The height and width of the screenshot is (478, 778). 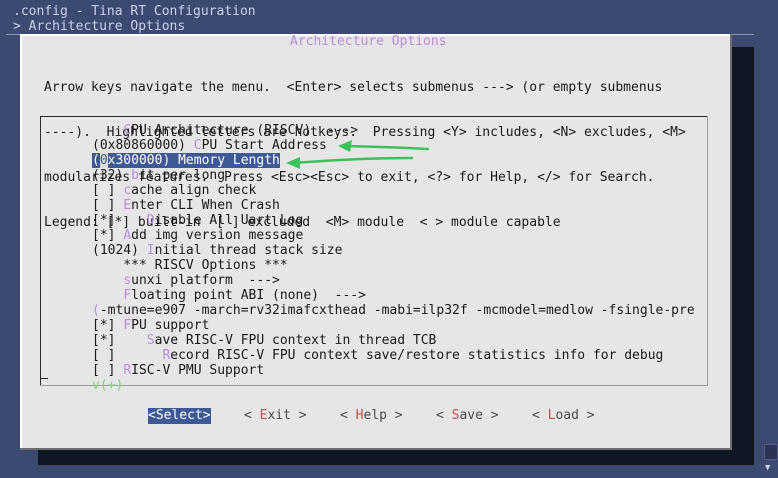 What do you see at coordinates (358, 154) in the screenshot?
I see `annotation-arrows` at bounding box center [358, 154].